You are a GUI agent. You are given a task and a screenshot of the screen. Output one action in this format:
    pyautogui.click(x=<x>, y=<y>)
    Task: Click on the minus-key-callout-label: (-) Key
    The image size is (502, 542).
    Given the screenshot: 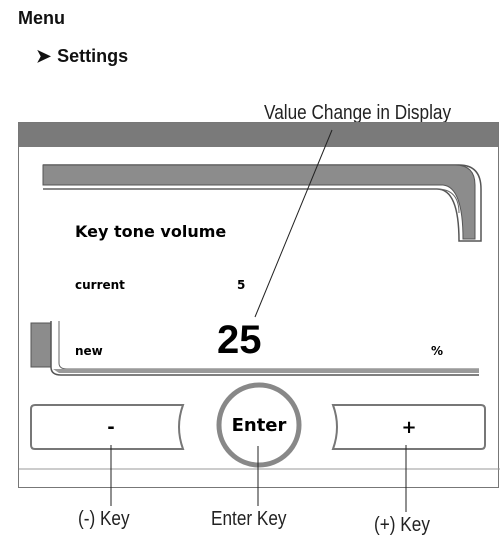 What is the action you would take?
    pyautogui.click(x=104, y=519)
    